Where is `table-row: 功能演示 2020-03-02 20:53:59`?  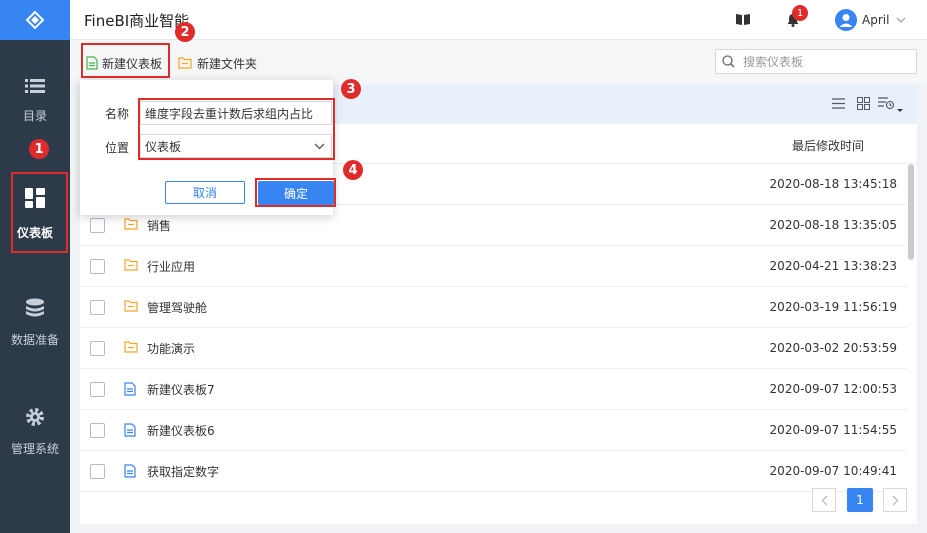
table-row: 功能演示 2020-03-02 20:53:59 is located at coordinates (493, 348).